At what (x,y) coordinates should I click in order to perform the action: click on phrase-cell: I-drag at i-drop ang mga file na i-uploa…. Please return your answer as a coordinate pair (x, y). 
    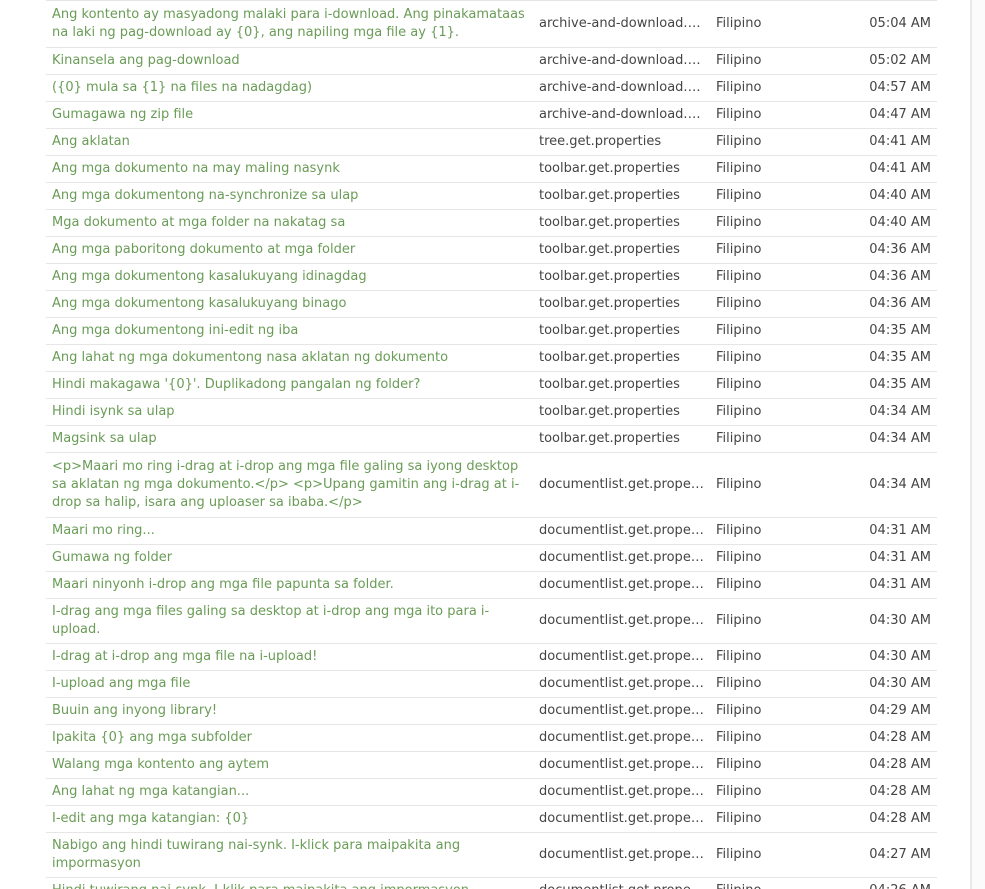
    Looking at the image, I should click on (289, 657).